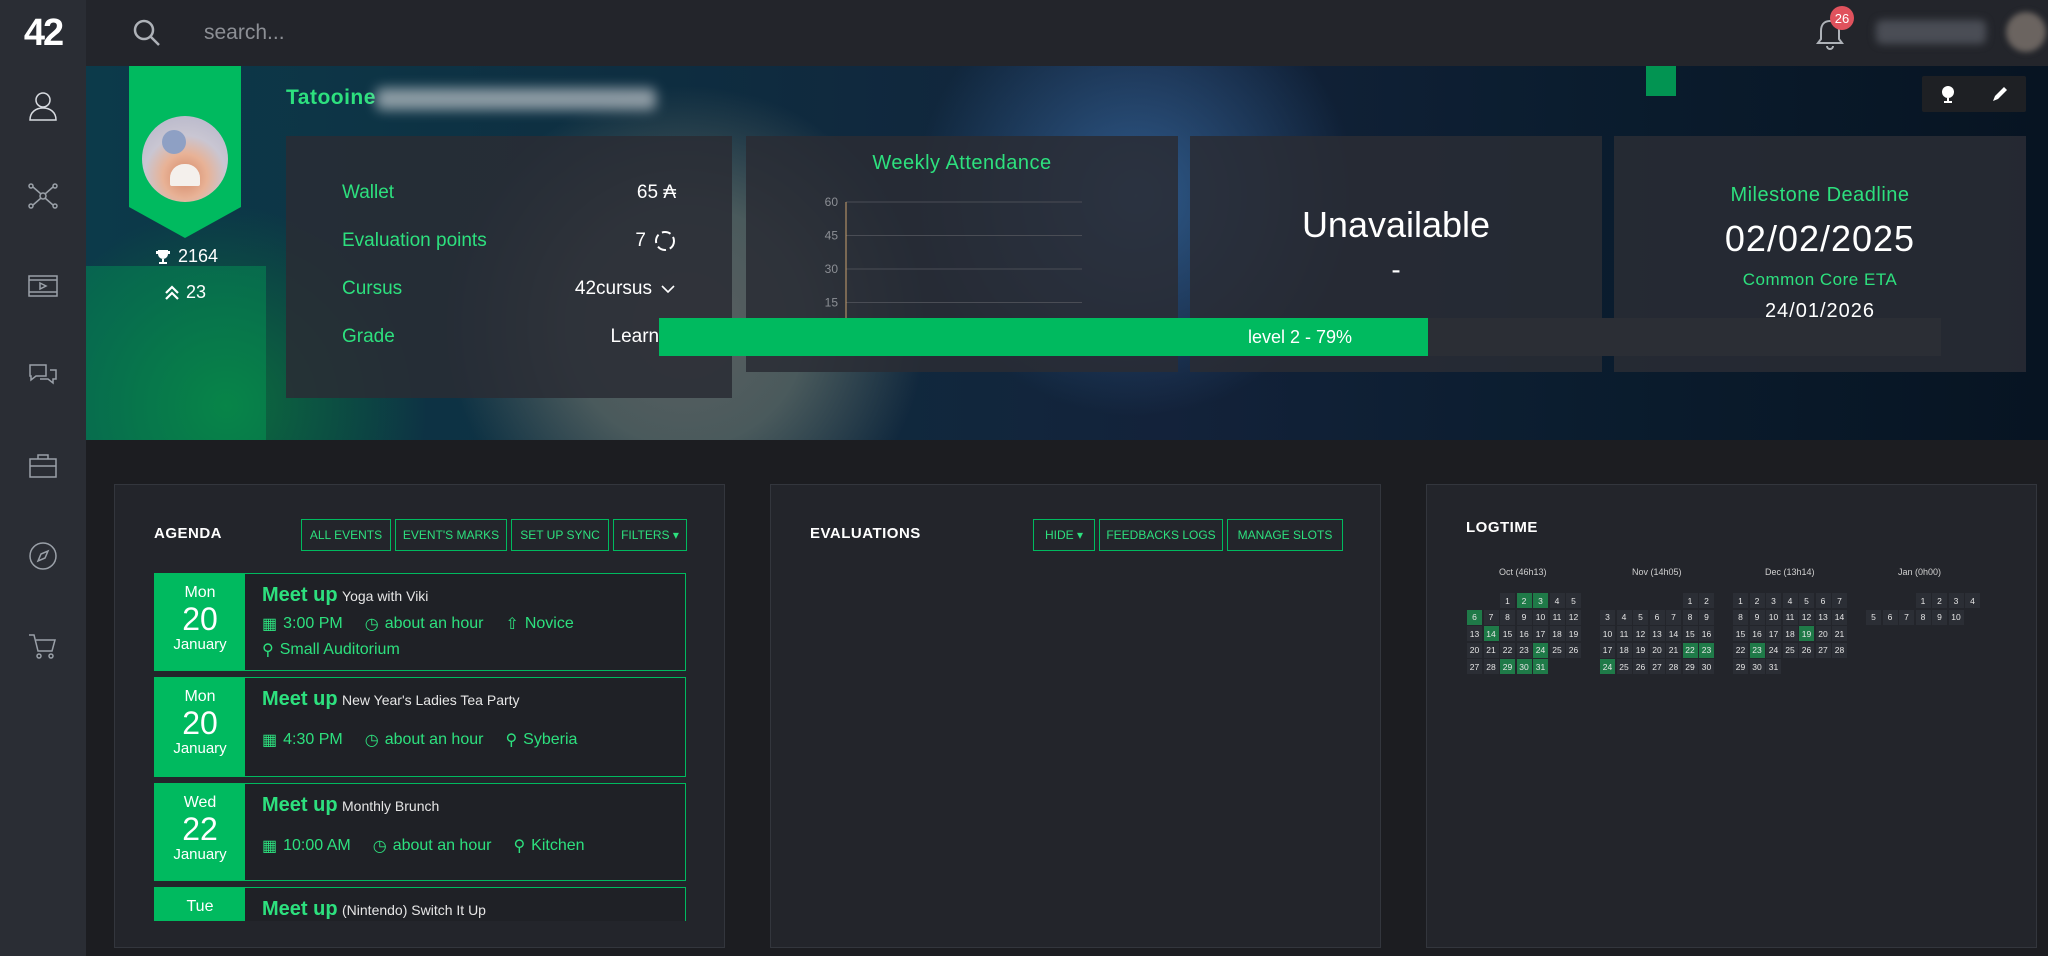 This screenshot has width=2048, height=956. Describe the element at coordinates (509, 289) in the screenshot. I see `cursus-row: Cursus 42cursus` at that location.